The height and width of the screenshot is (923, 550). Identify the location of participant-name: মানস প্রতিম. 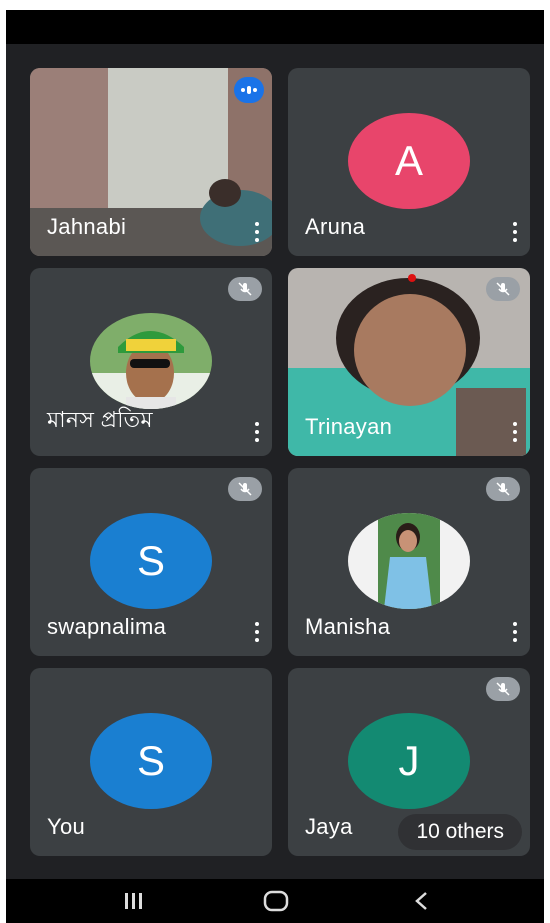
(100, 419).